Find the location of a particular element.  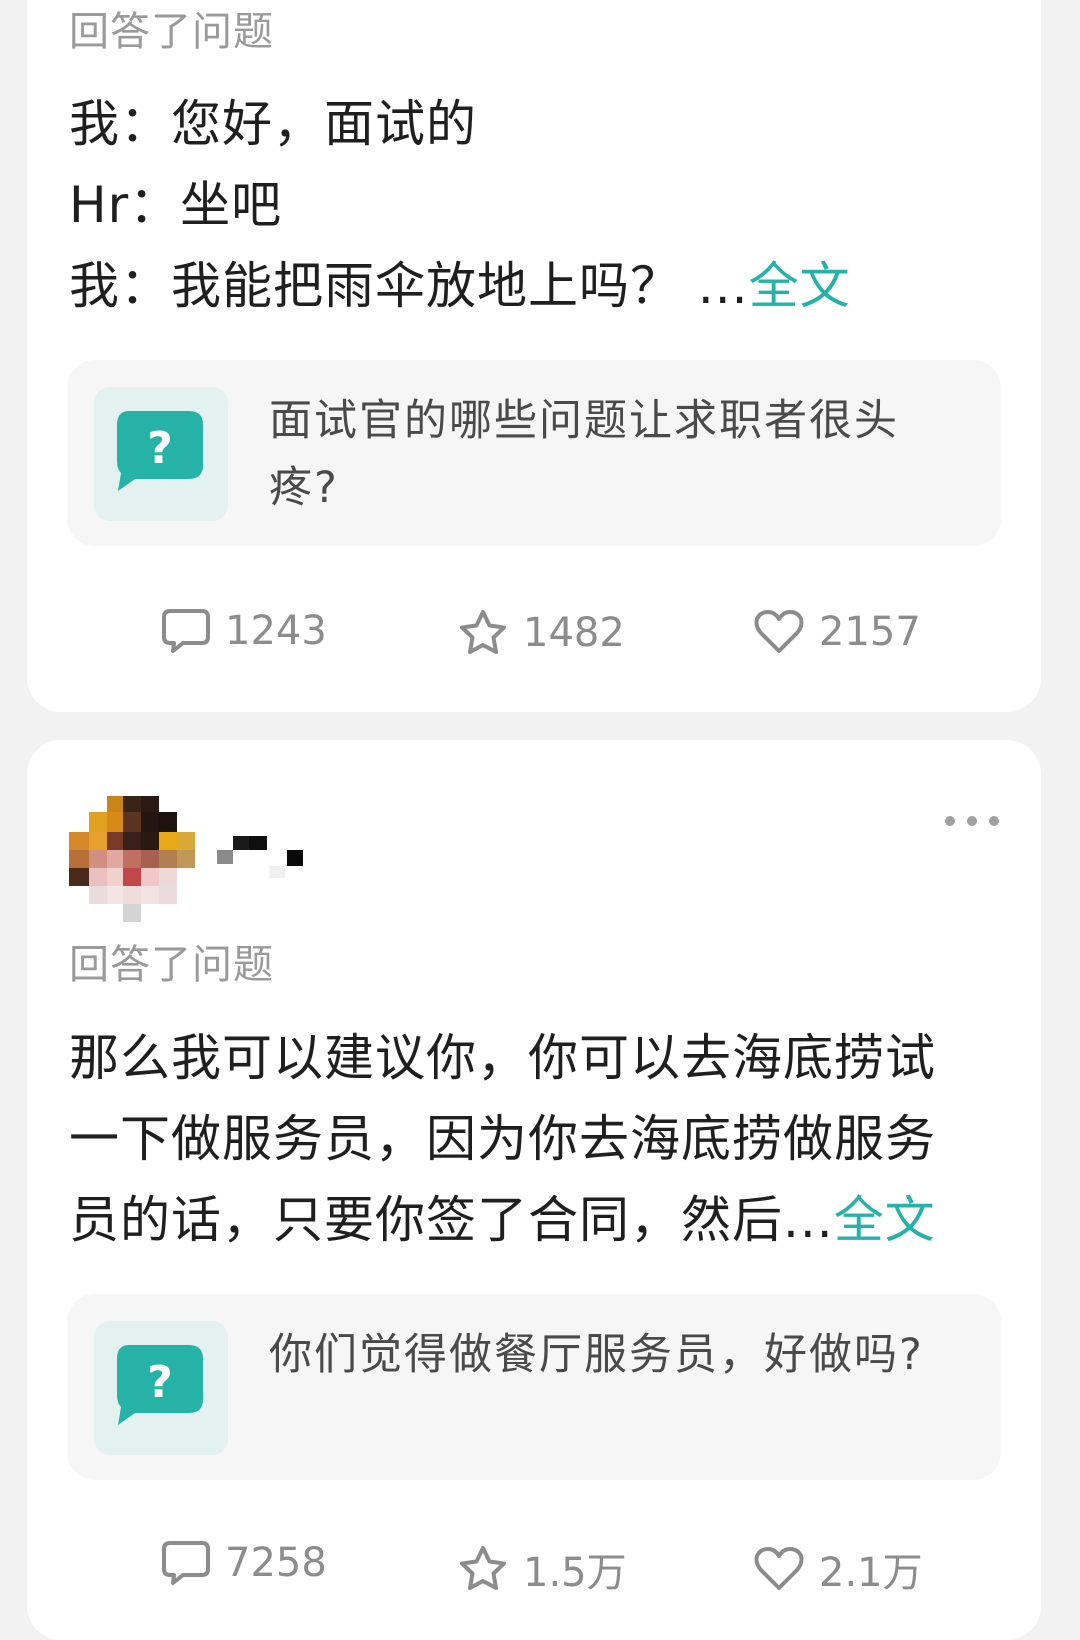

answer-excerpt: 我：您好，面试的 Hr：坐吧 我：我能把雨伞放地上吗？ ...全文 is located at coordinates (539, 205).